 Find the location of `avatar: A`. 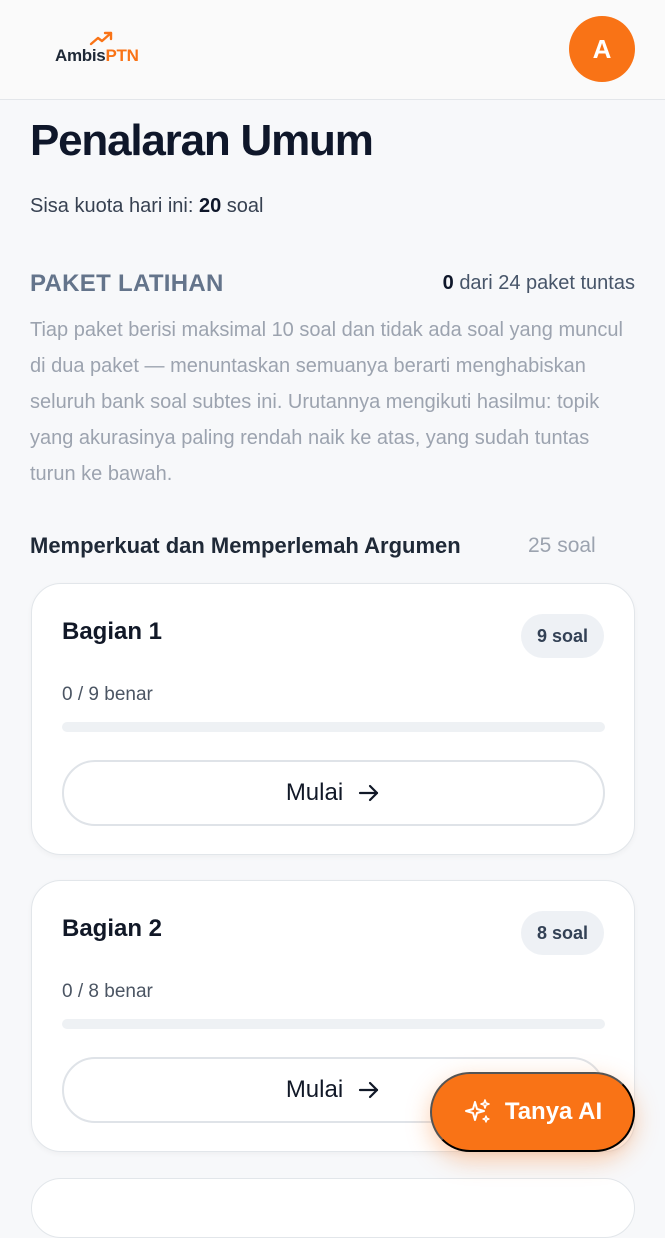

avatar: A is located at coordinates (602, 49).